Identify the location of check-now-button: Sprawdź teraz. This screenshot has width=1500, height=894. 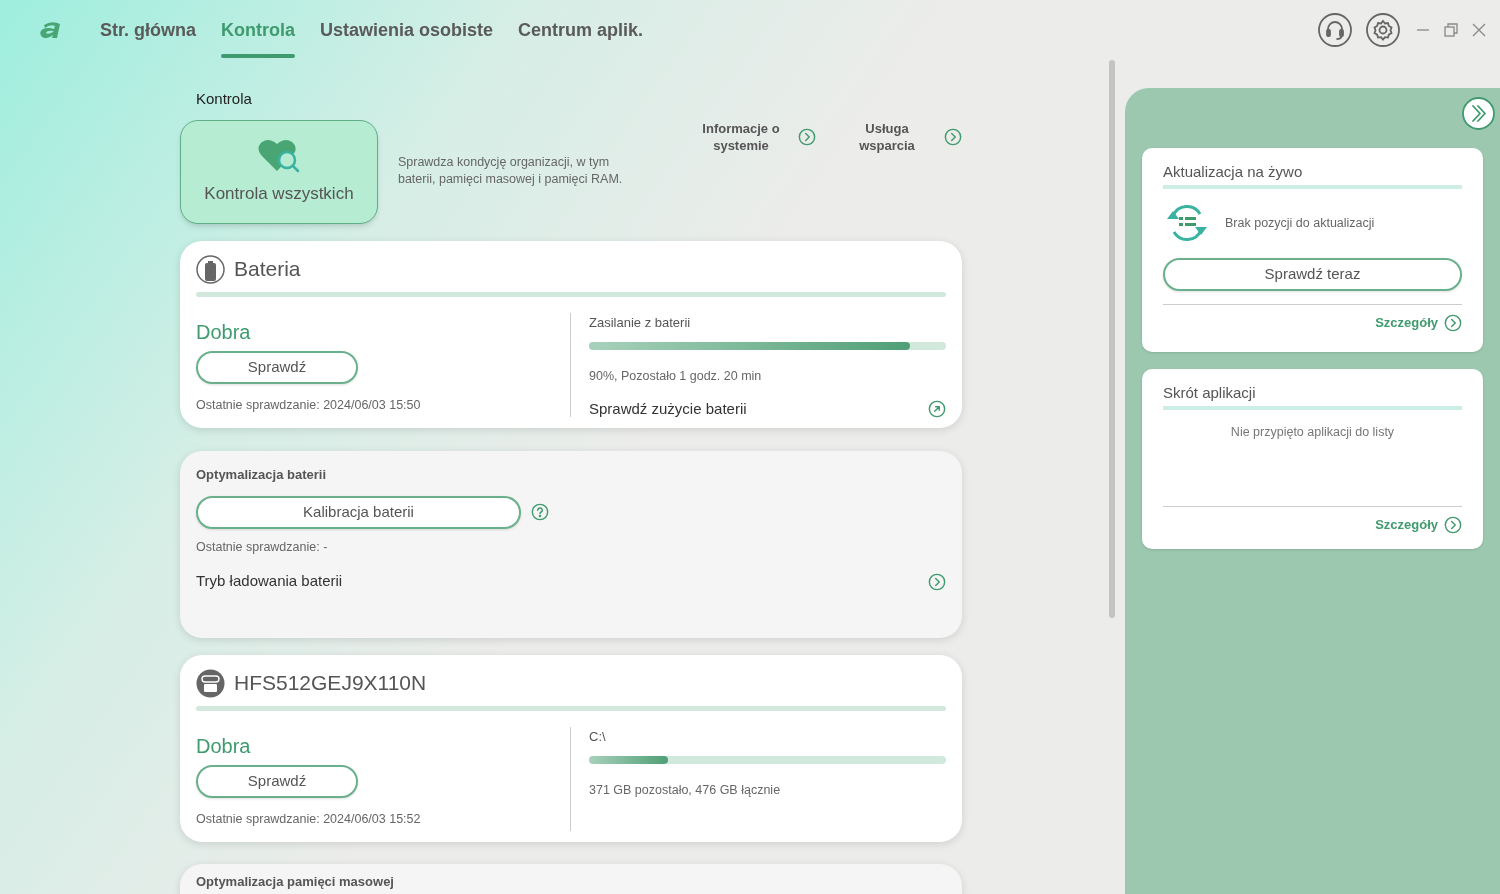
(1312, 274).